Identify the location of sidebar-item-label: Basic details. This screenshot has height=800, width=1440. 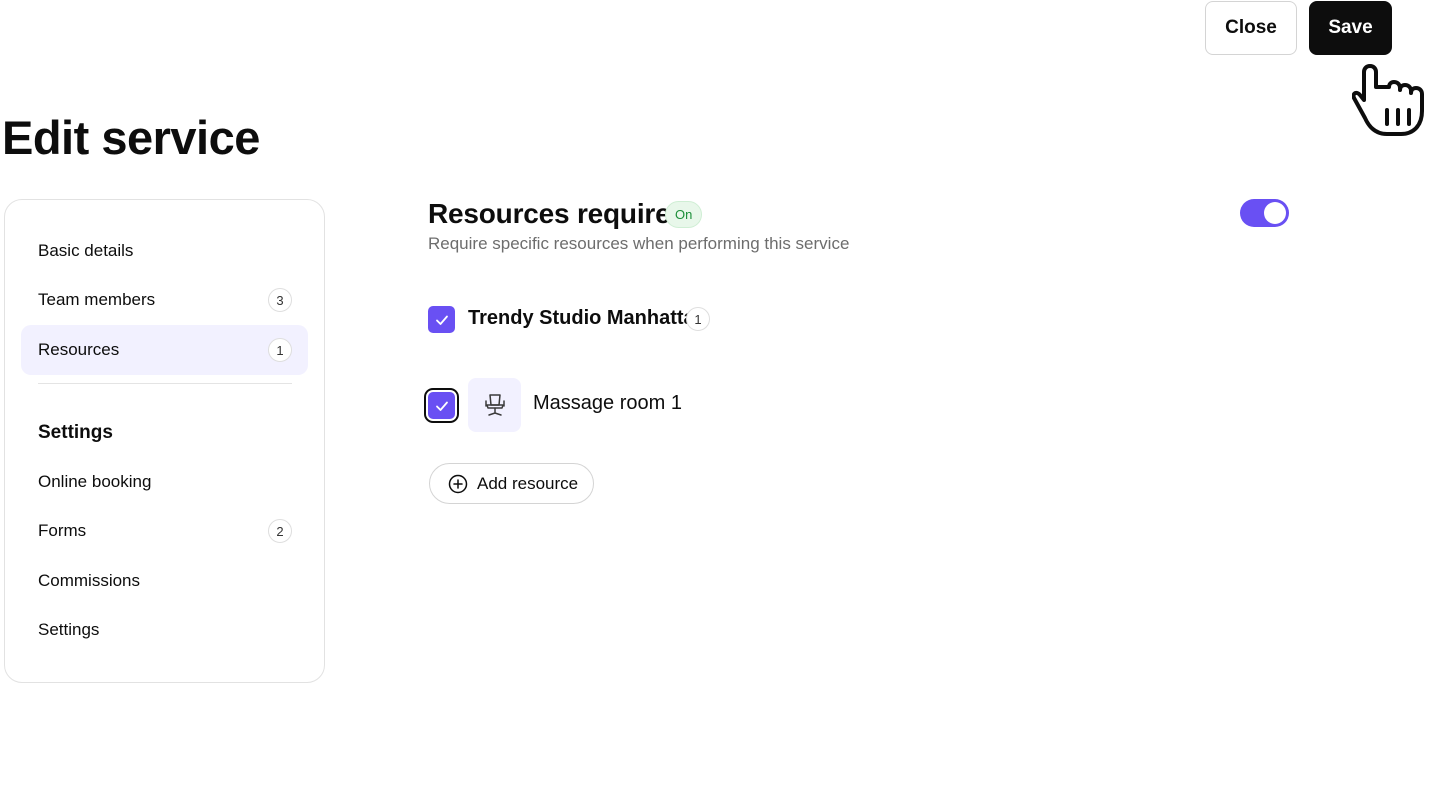
(86, 250).